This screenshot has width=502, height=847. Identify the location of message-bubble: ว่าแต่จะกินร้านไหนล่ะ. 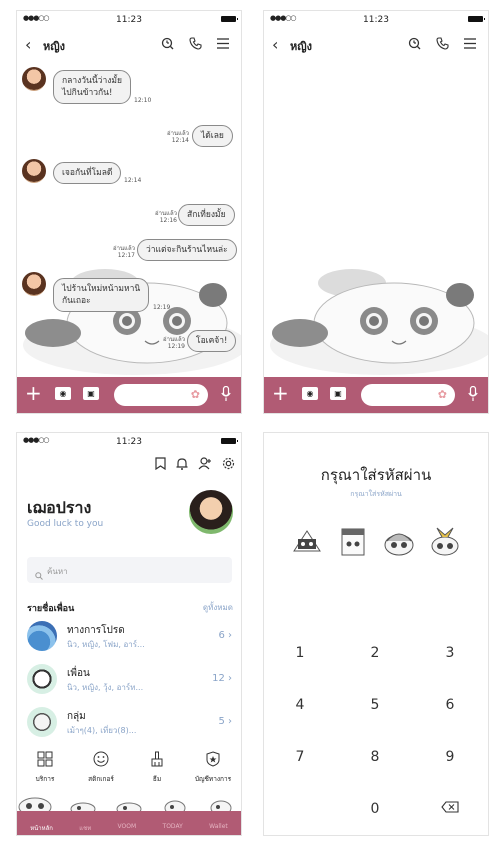
(187, 250).